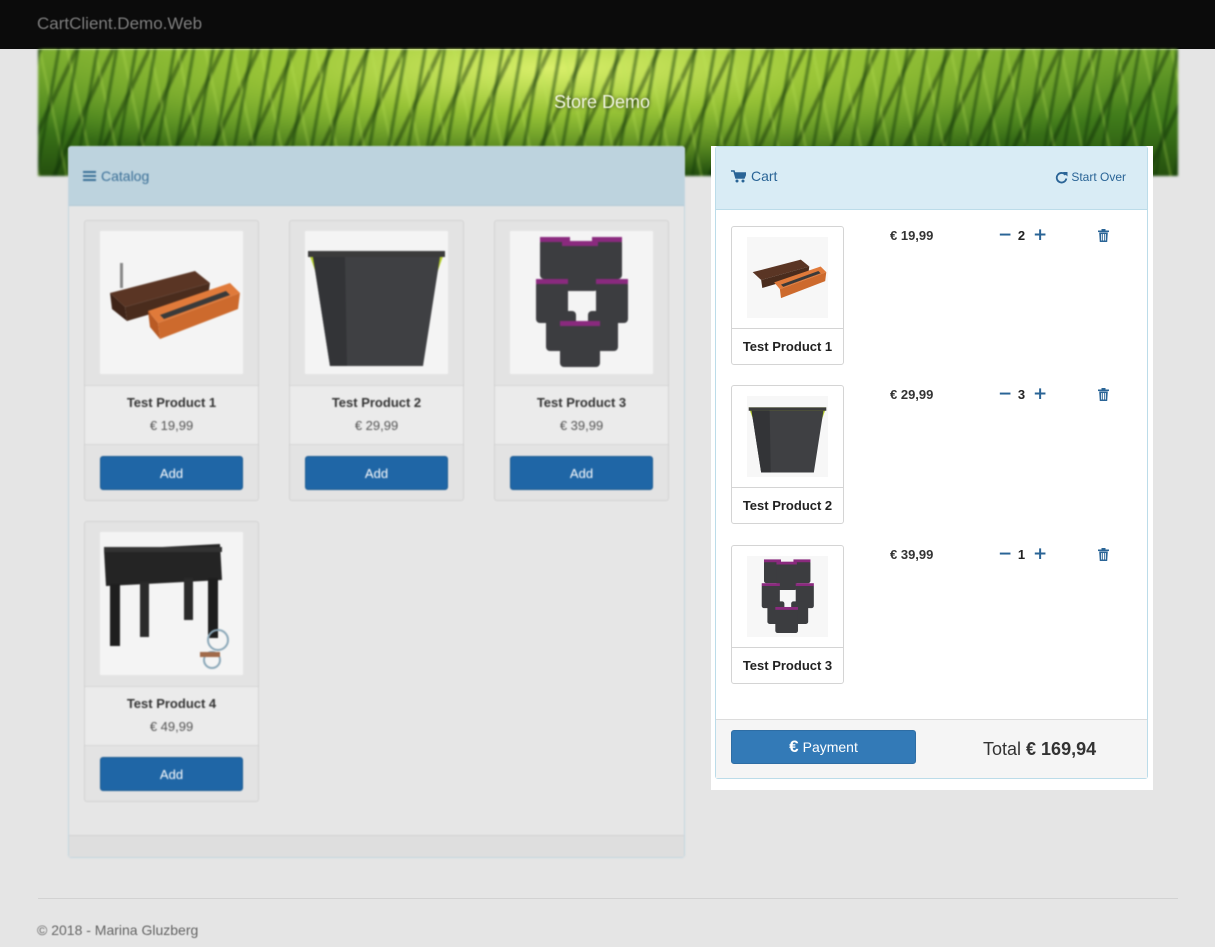 The height and width of the screenshot is (947, 1215). What do you see at coordinates (376, 415) in the screenshot?
I see `product-info: Test Product 2 € 29,99` at bounding box center [376, 415].